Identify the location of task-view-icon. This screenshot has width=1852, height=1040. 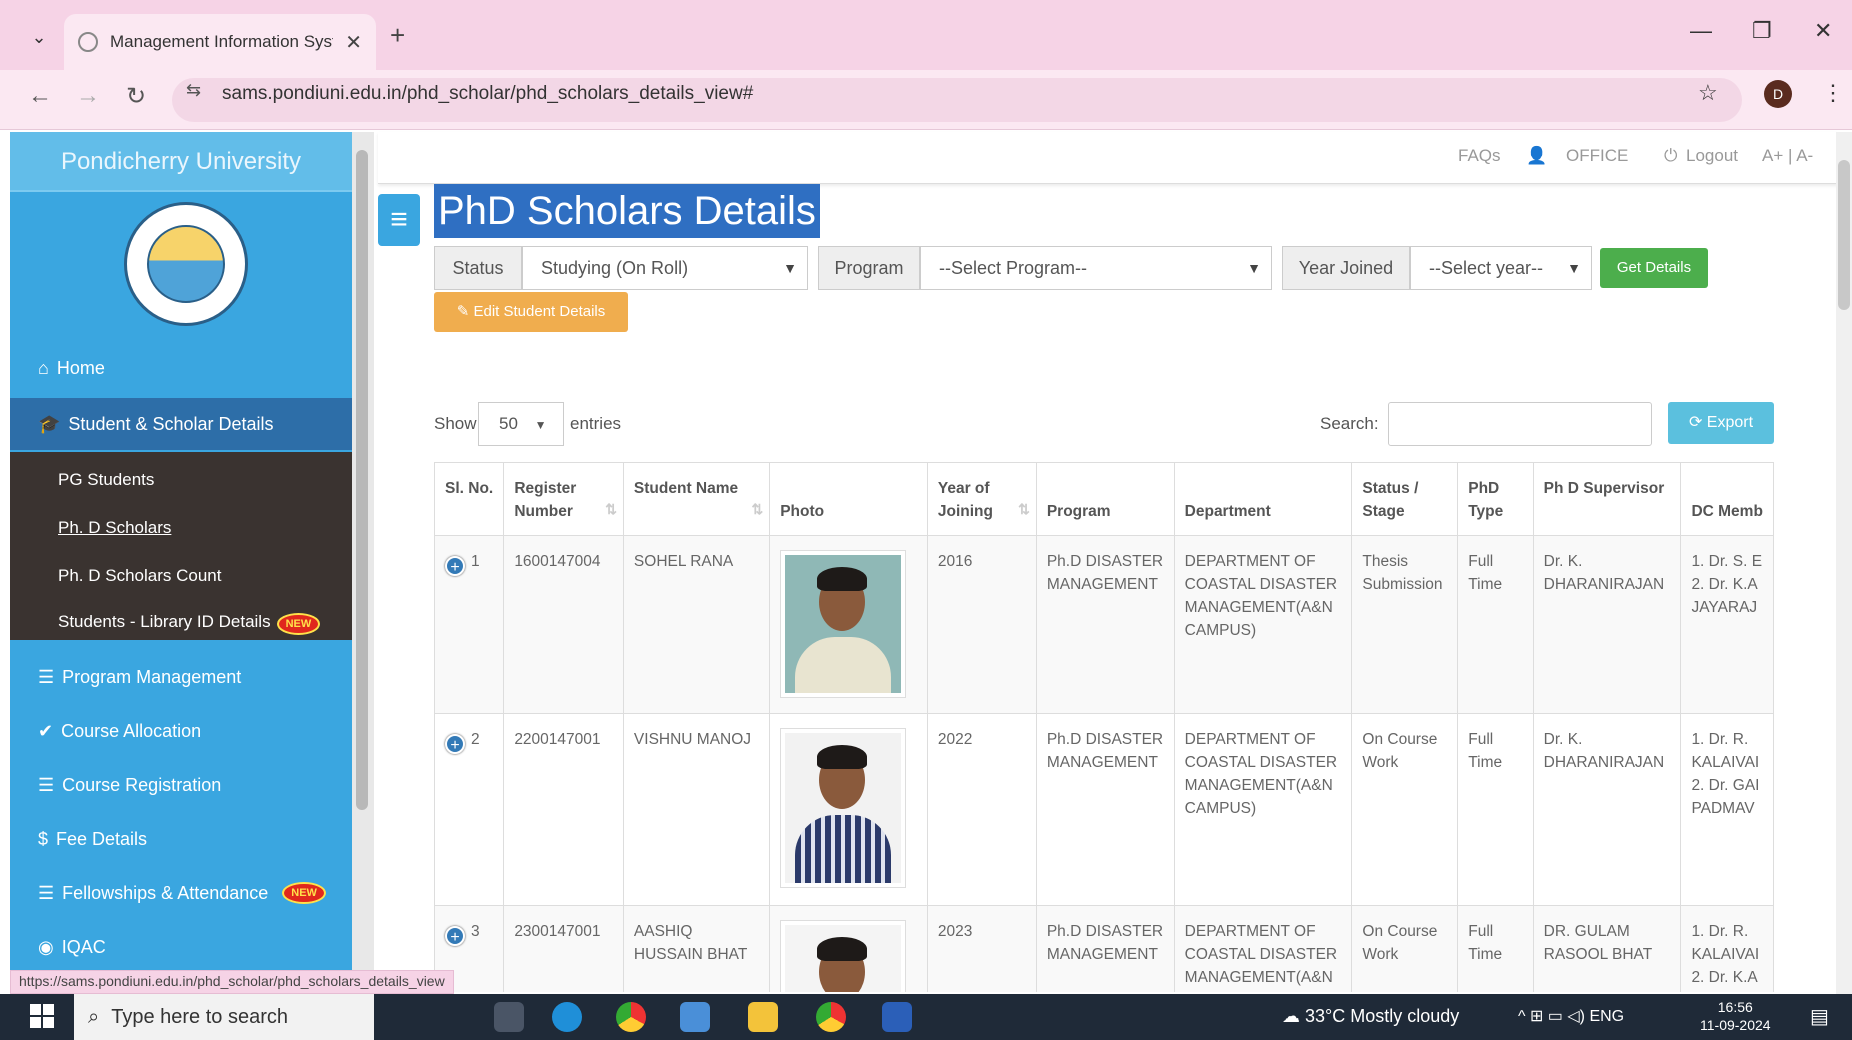
(509, 1017).